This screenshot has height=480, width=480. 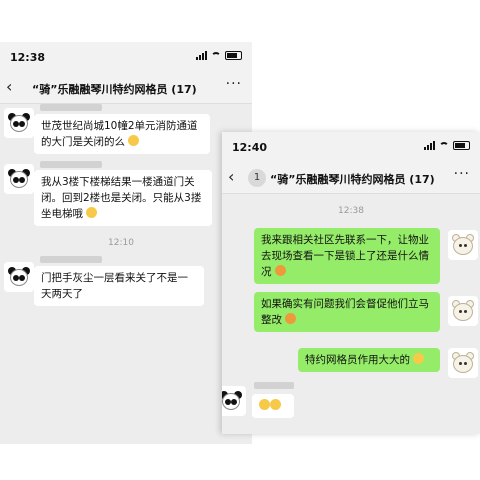 What do you see at coordinates (264, 404) in the screenshot?
I see `thumbs-up-emoji` at bounding box center [264, 404].